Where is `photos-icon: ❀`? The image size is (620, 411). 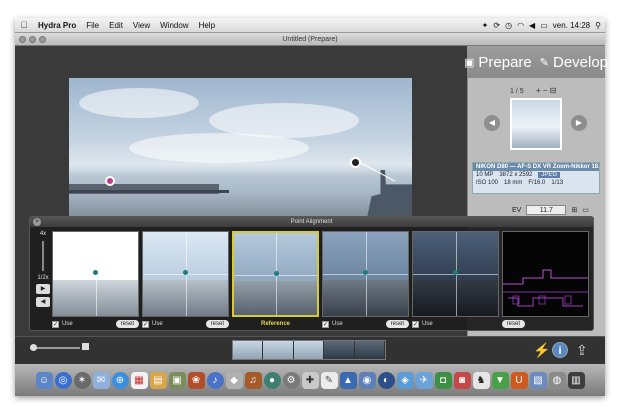
photos-icon: ❀ is located at coordinates (196, 380).